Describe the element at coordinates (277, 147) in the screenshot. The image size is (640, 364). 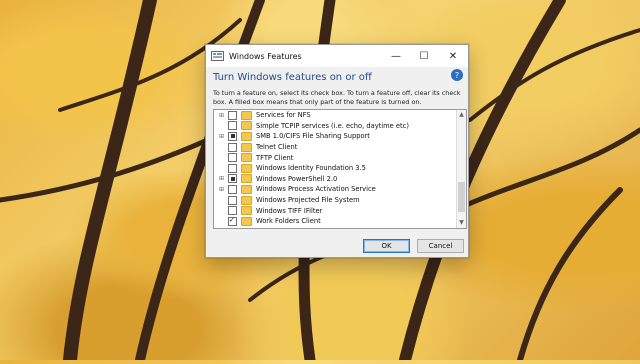
I see `feature-label: Telnet Client` at that location.